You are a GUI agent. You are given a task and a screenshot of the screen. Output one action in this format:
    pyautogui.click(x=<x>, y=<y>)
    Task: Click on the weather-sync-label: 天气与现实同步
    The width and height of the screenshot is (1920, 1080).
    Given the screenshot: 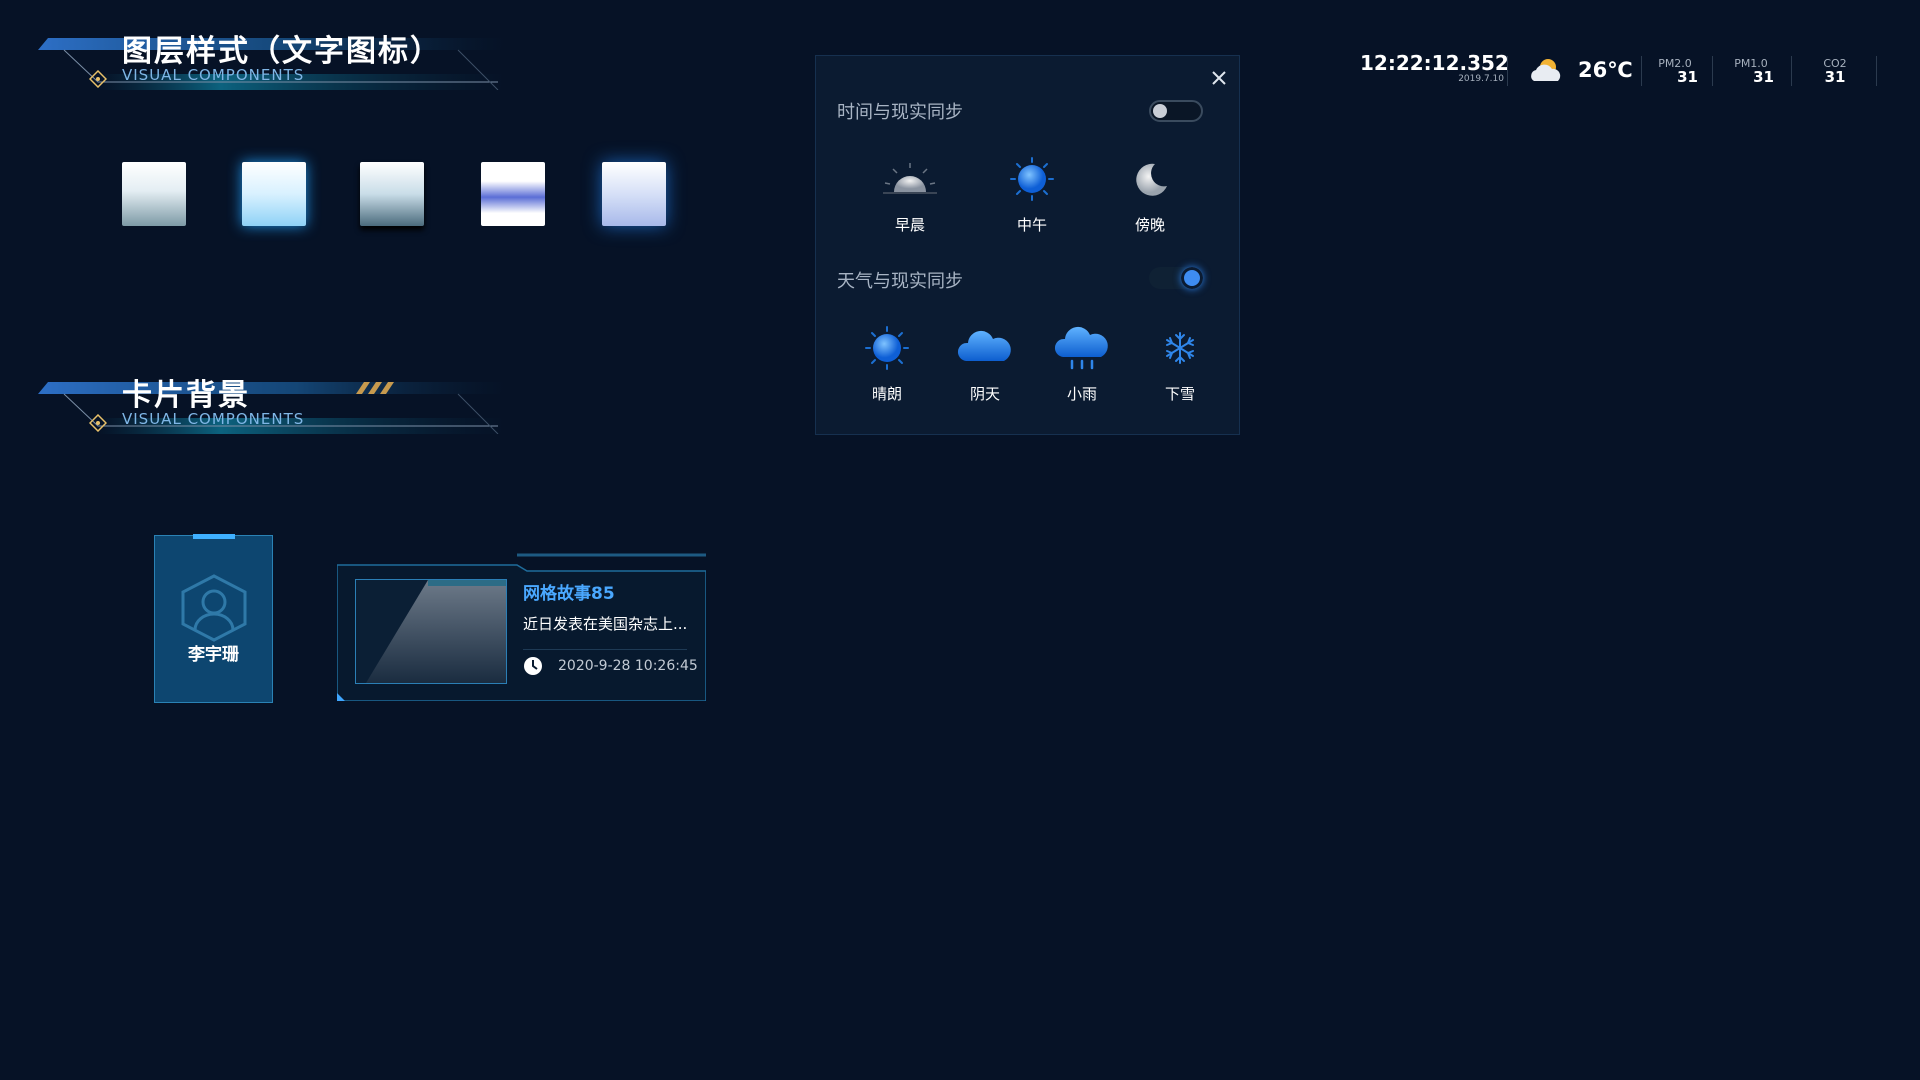 What is the action you would take?
    pyautogui.click(x=900, y=281)
    